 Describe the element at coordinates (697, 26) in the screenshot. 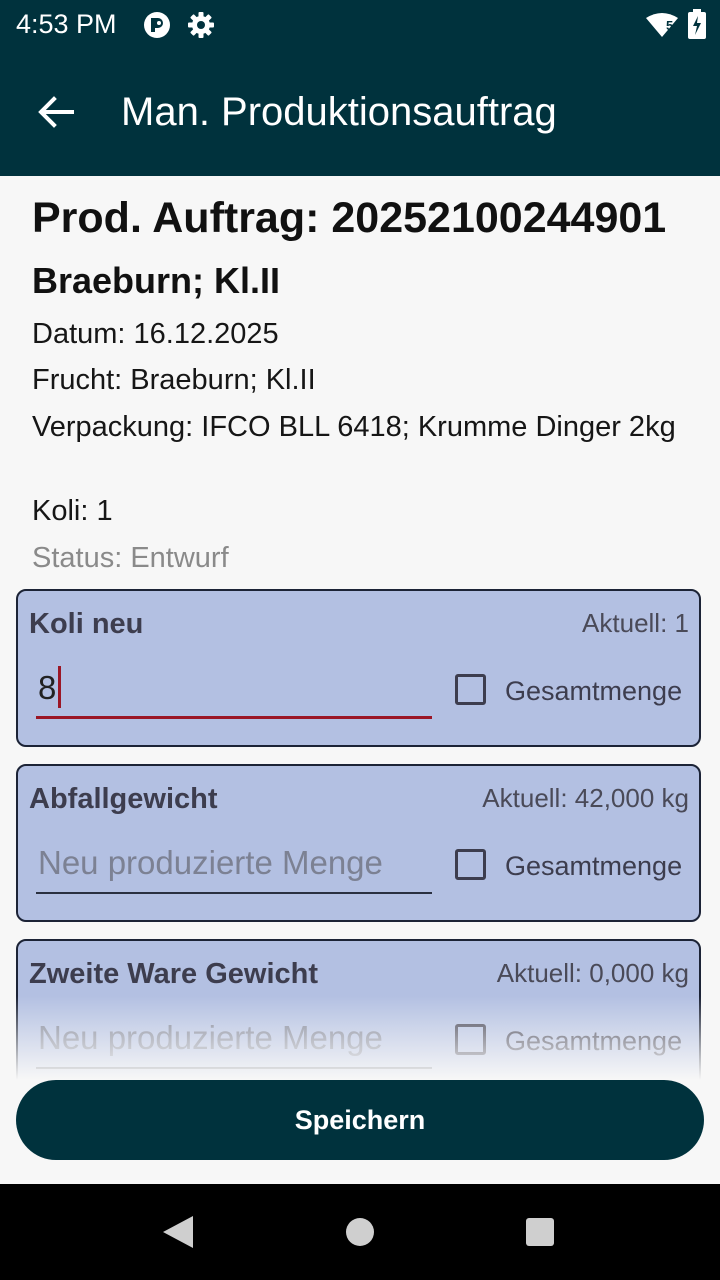

I see `battery-charging-icon` at that location.